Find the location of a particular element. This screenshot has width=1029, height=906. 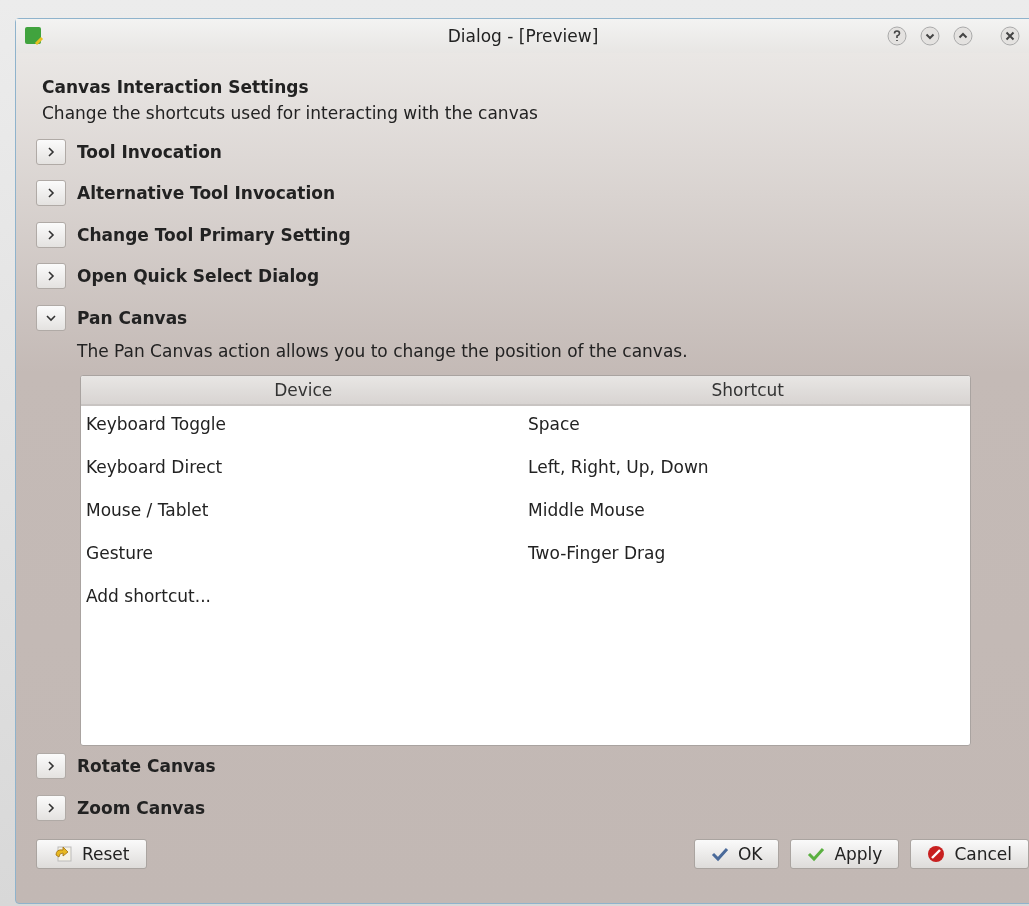

apply-button: Apply is located at coordinates (845, 853).